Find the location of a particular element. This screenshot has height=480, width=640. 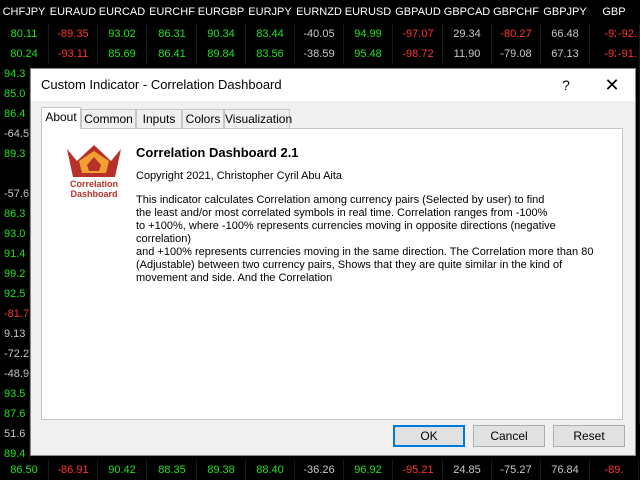

column-header: EURUSD is located at coordinates (368, 12).